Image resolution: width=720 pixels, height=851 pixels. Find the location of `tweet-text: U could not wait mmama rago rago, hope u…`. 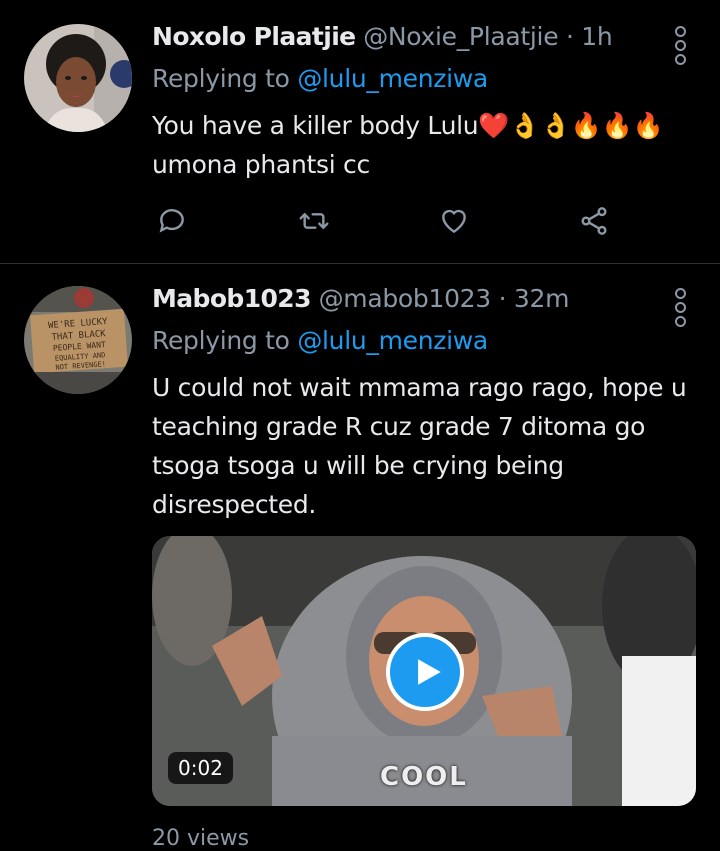

tweet-text: U could not wait mmama rago rago, hope u… is located at coordinates (419, 446).